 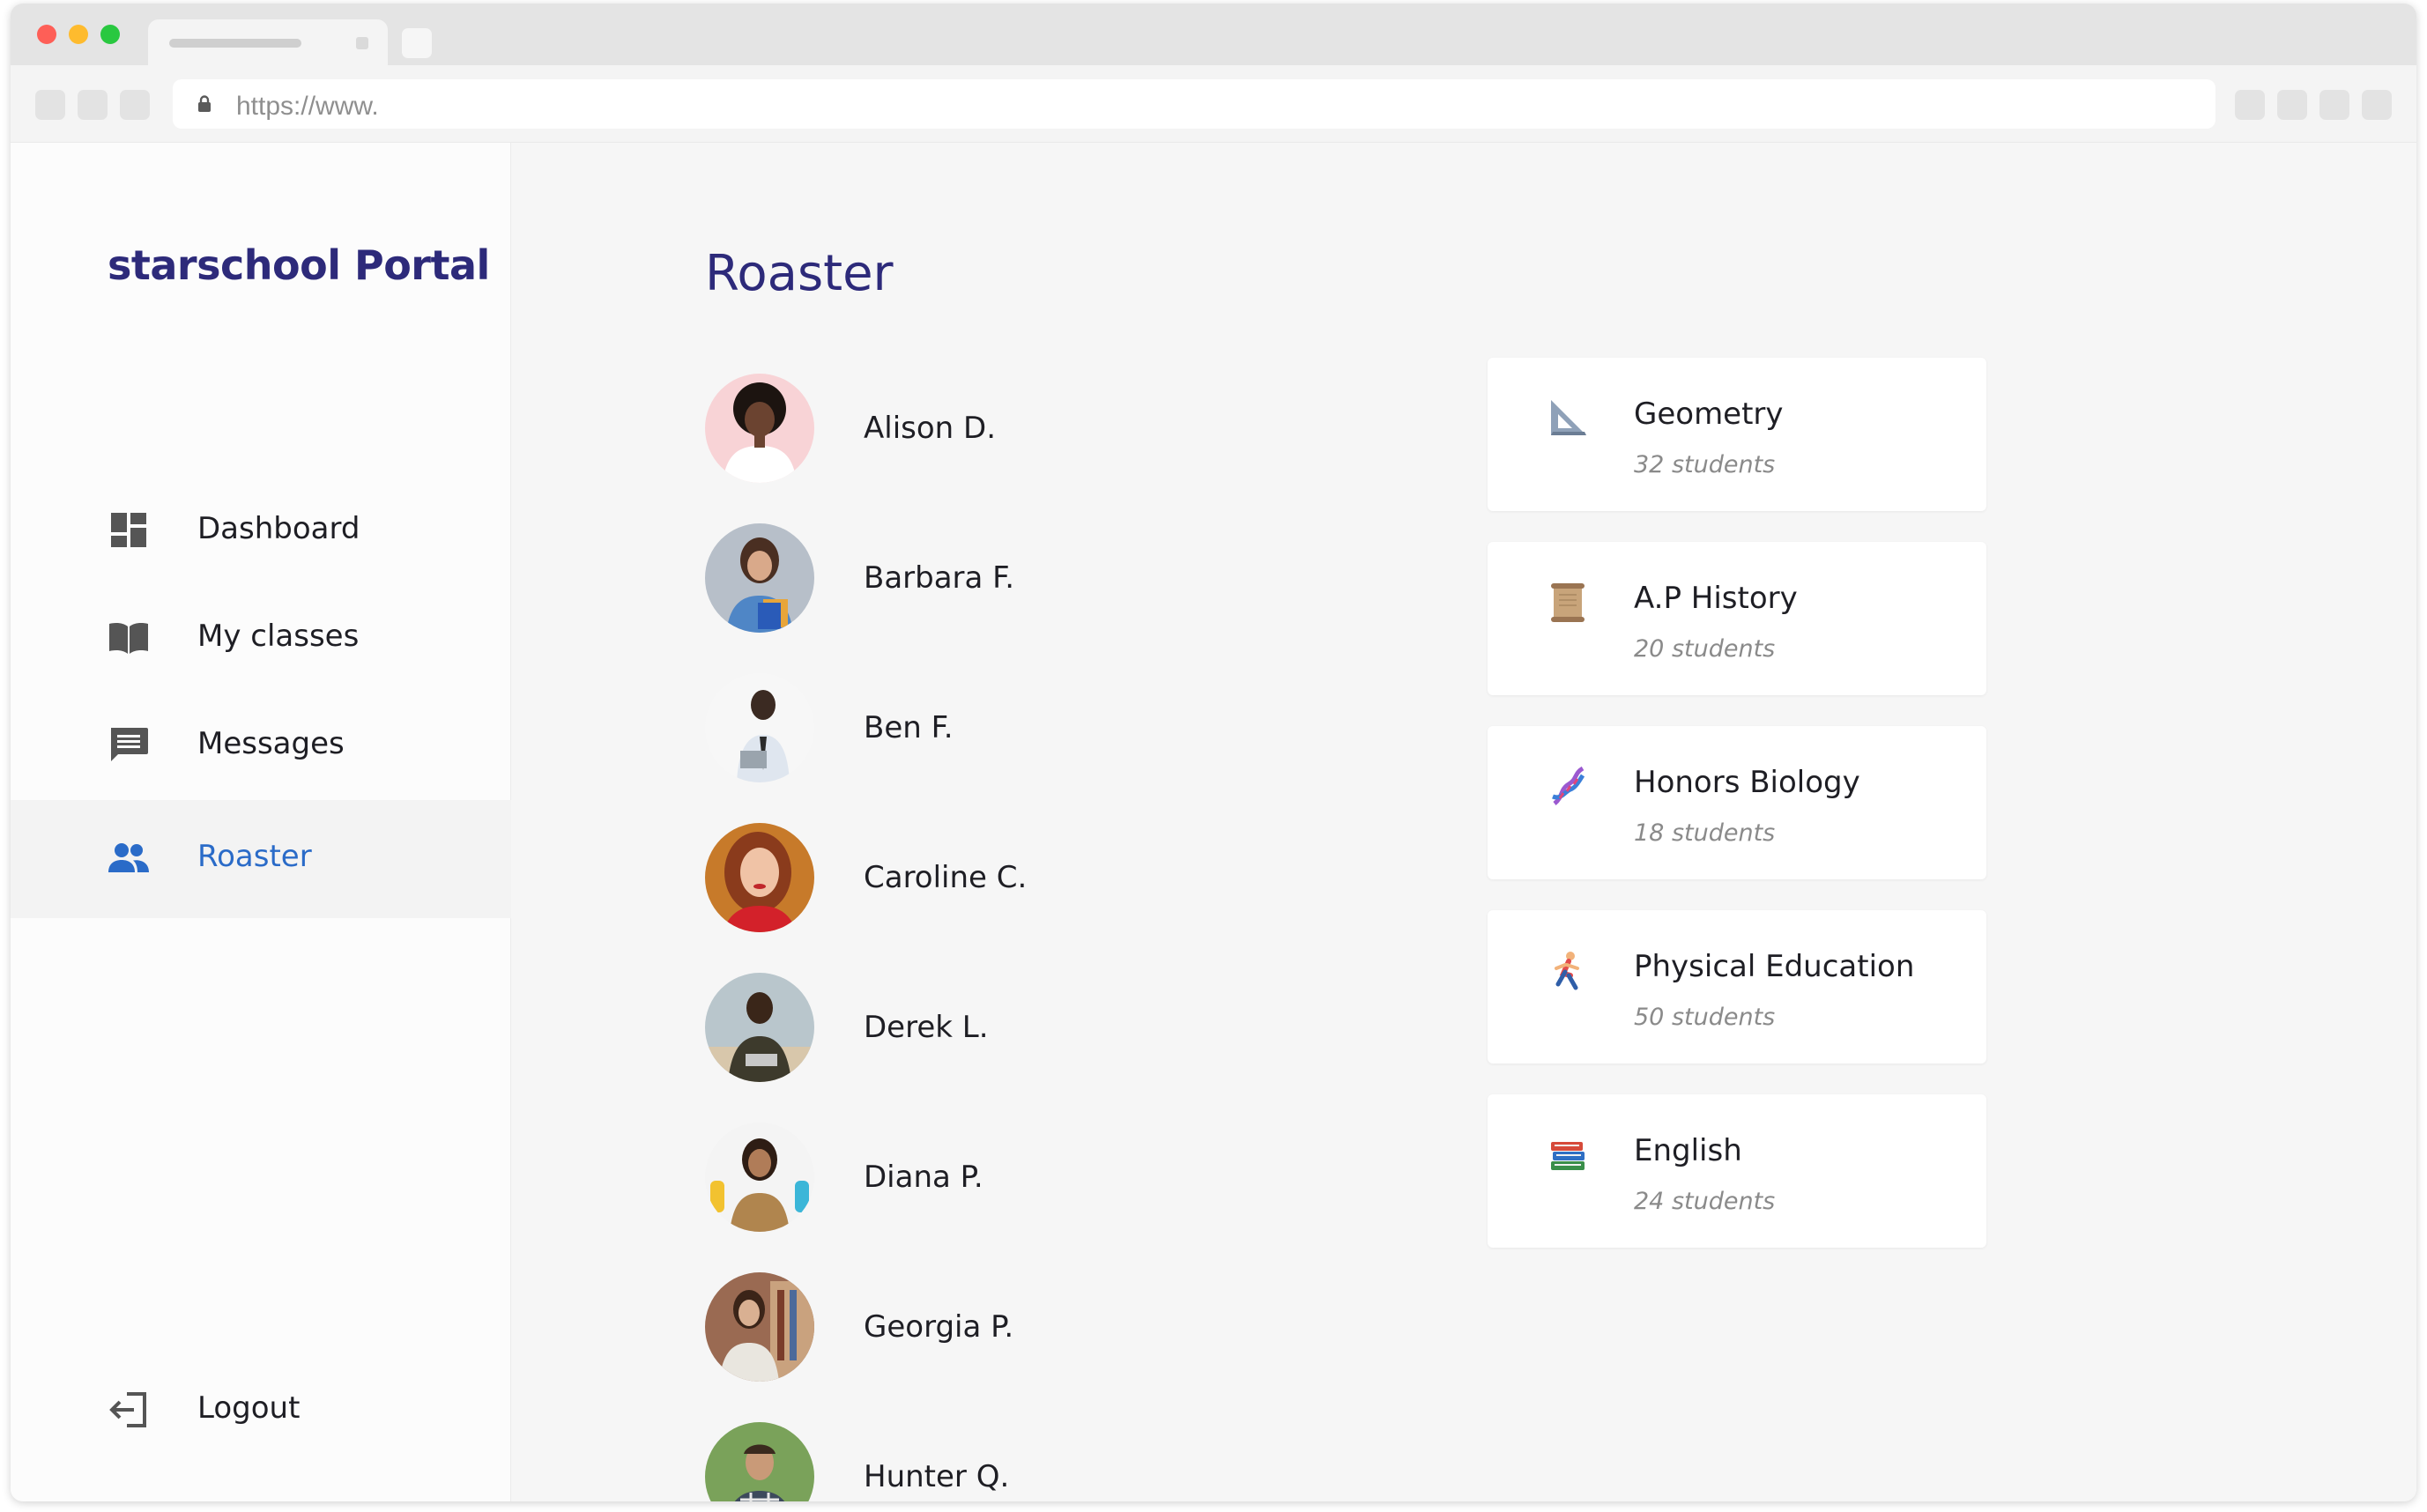 I want to click on class-student-count: 24 students, so click(x=1705, y=1201).